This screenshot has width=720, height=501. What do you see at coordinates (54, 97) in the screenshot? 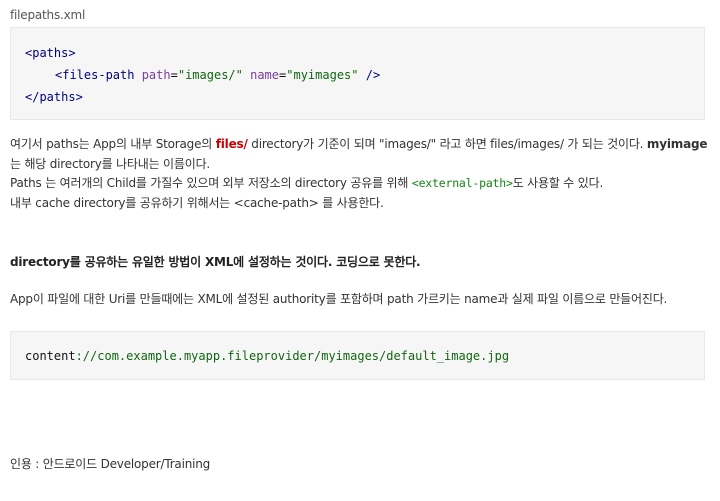
I see `paths-close-tag: </paths>` at bounding box center [54, 97].